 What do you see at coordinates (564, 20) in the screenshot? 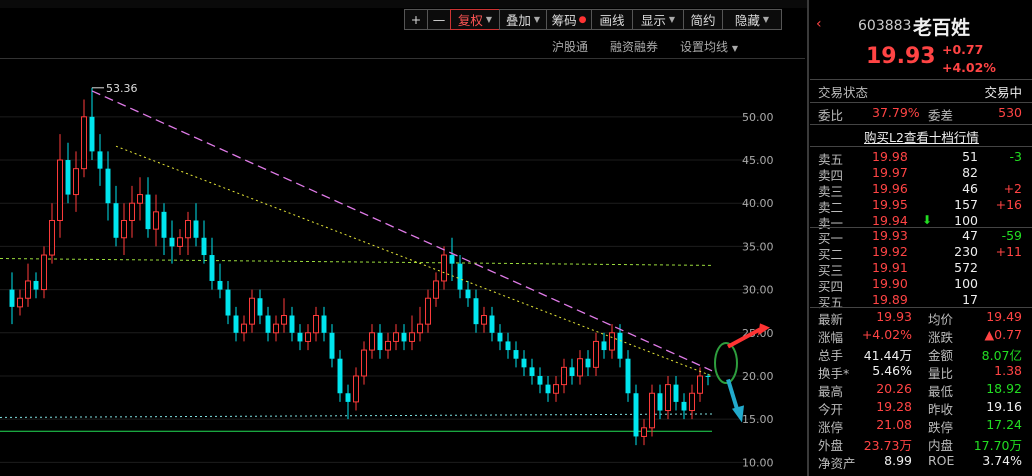
I see `chips-label: 筹码` at bounding box center [564, 20].